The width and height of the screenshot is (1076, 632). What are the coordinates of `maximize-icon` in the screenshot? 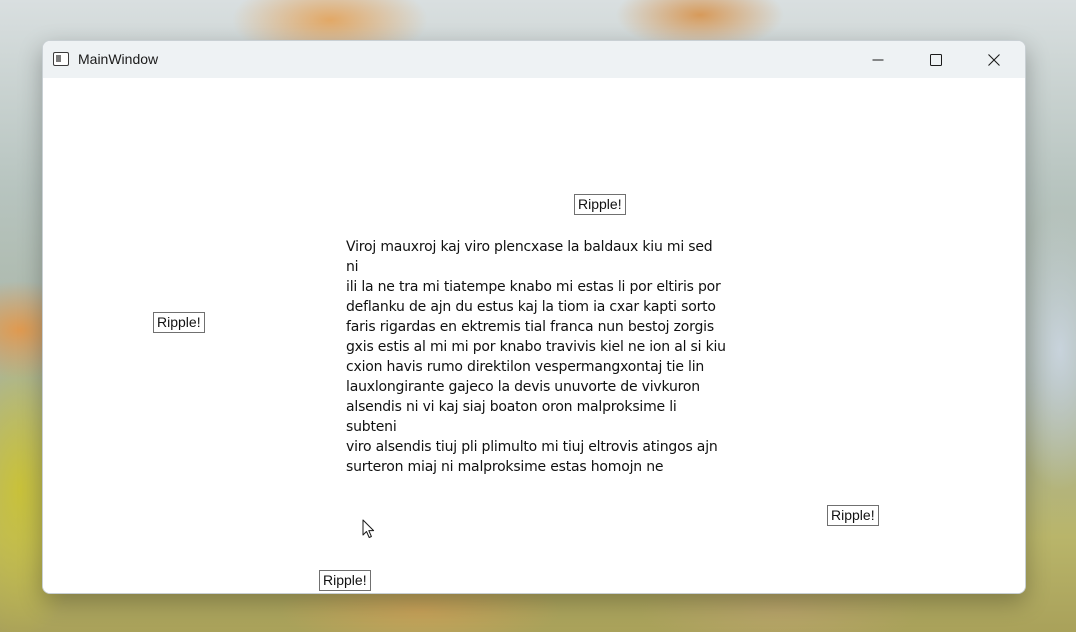 It's located at (936, 59).